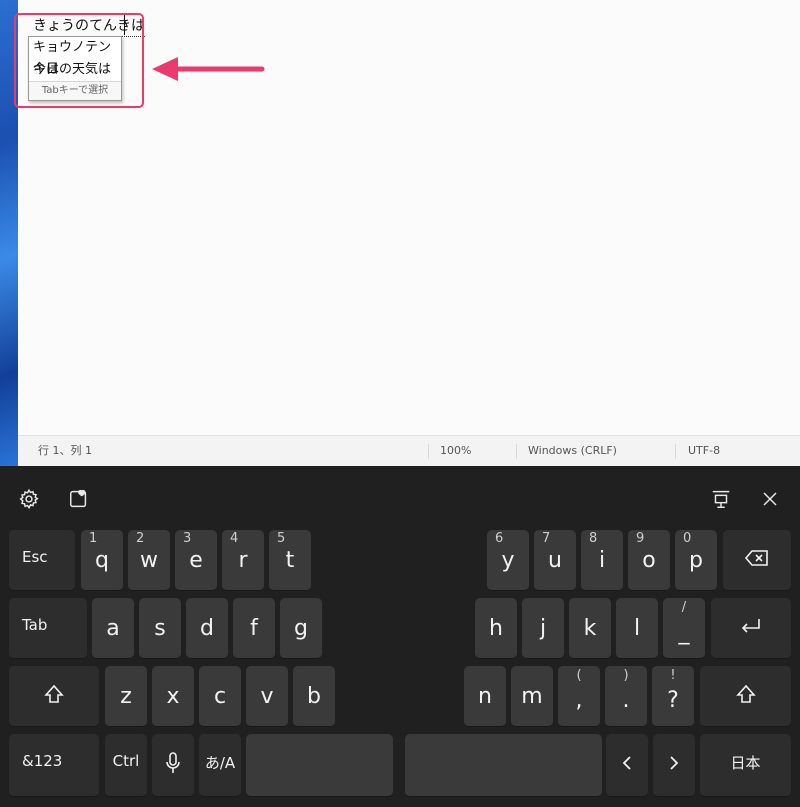 Image resolution: width=800 pixels, height=807 pixels. I want to click on key-q: 1q, so click(102, 560).